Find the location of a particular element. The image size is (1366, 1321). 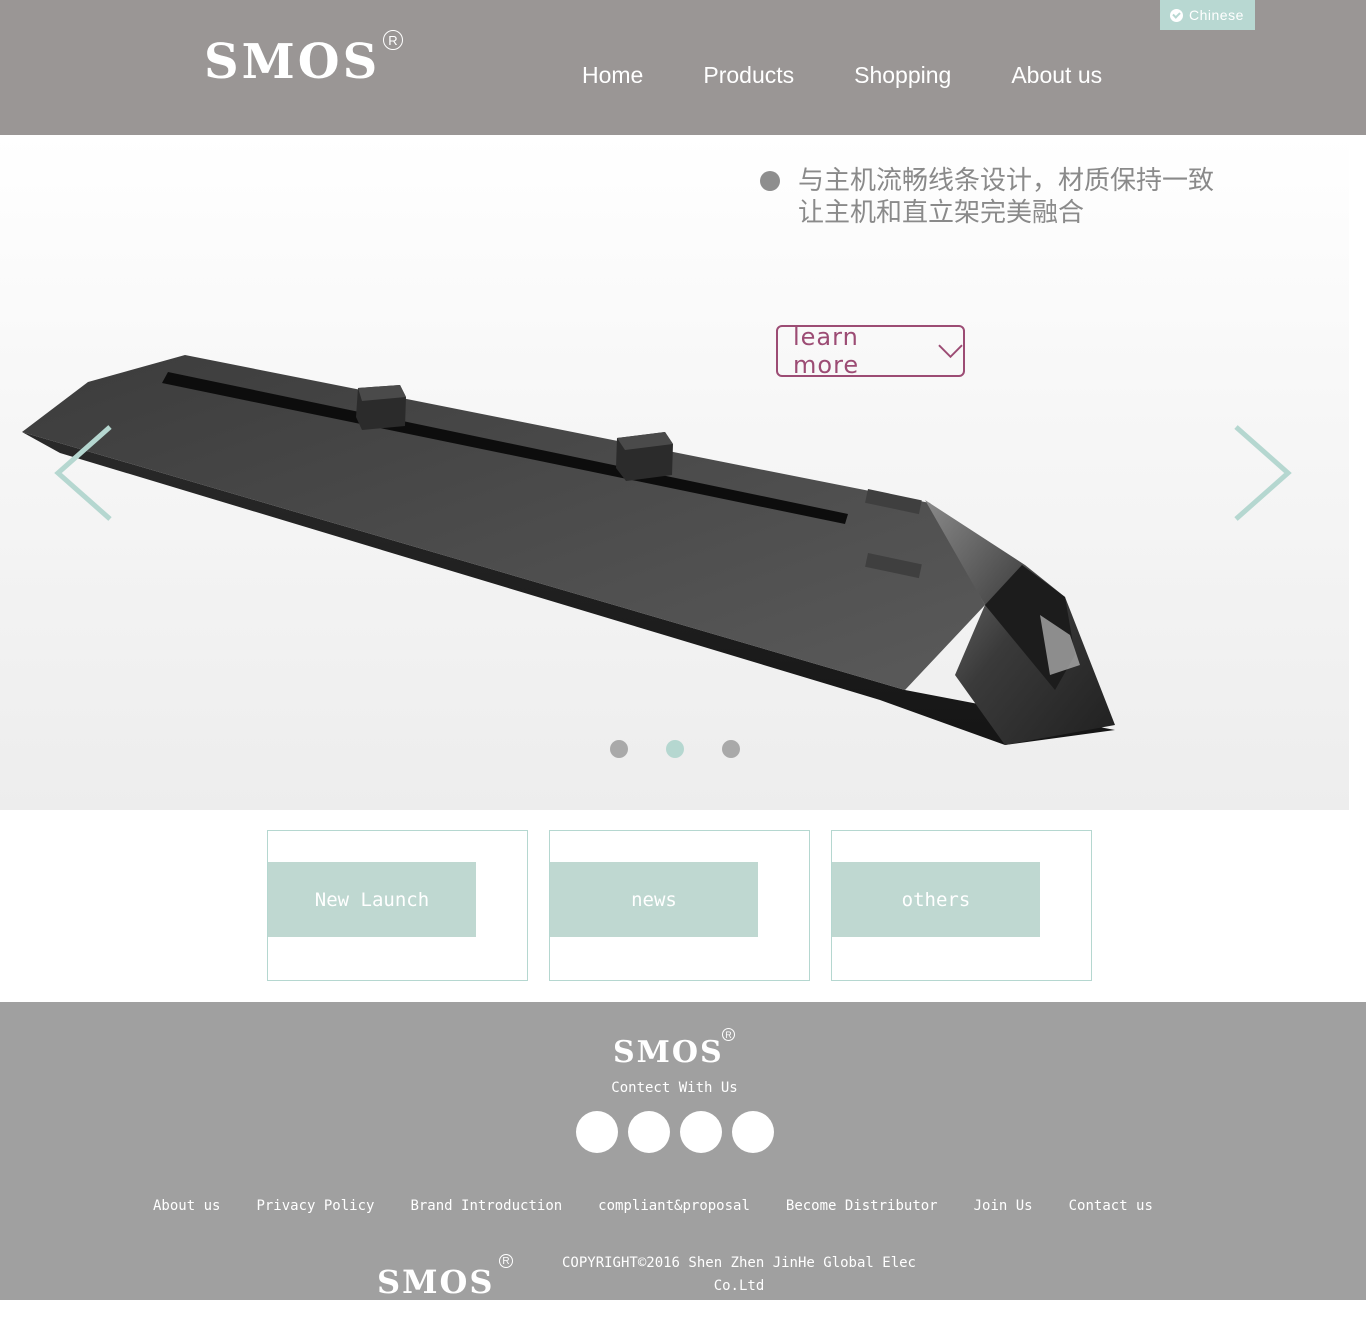

card-label: New Launch is located at coordinates (372, 899).